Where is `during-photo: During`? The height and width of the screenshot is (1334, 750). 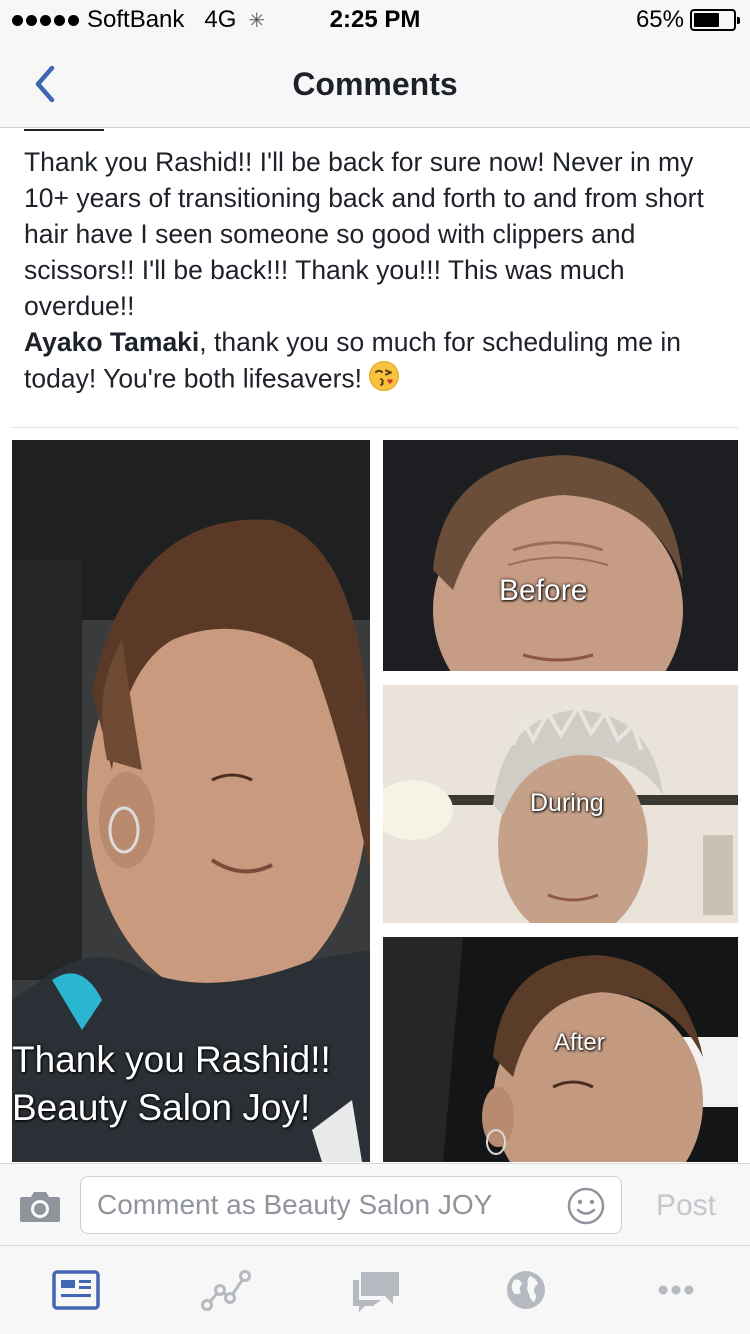 during-photo: During is located at coordinates (560, 804).